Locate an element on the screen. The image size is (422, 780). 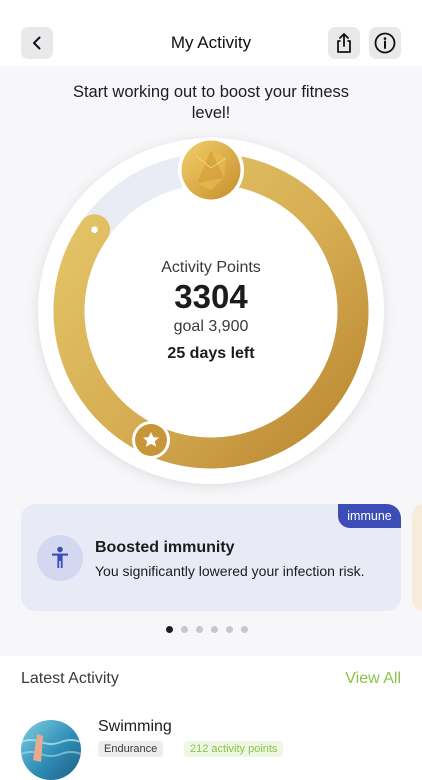
swimming-thumbnail is located at coordinates (51, 750).